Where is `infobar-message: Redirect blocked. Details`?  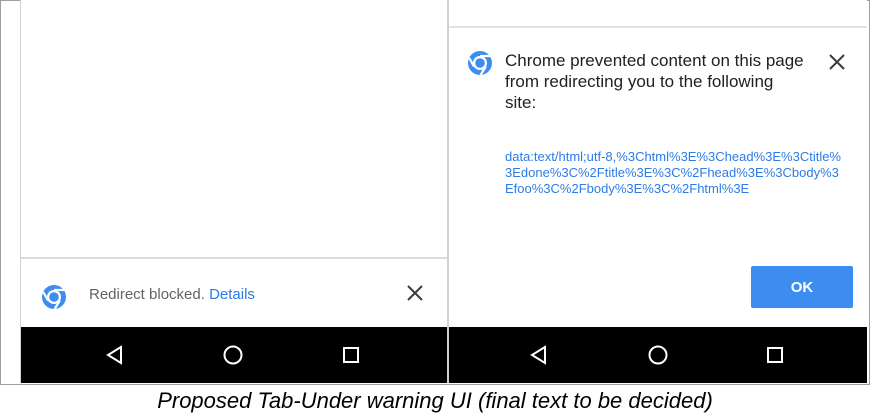 infobar-message: Redirect blocked. Details is located at coordinates (172, 294).